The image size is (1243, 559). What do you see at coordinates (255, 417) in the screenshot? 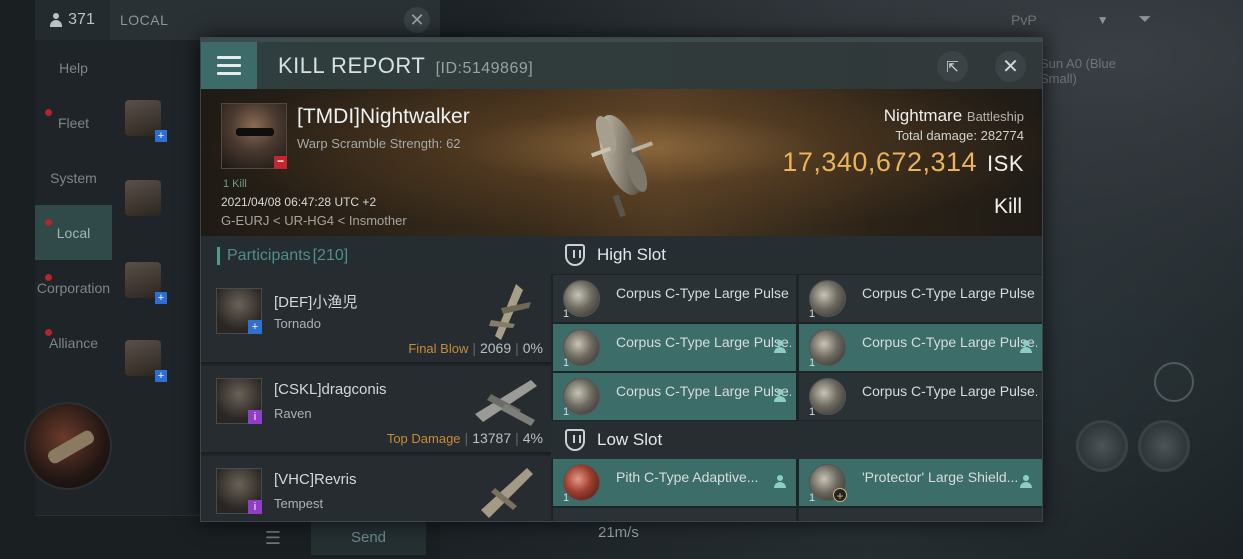
I see `info-badge-icon: i` at bounding box center [255, 417].